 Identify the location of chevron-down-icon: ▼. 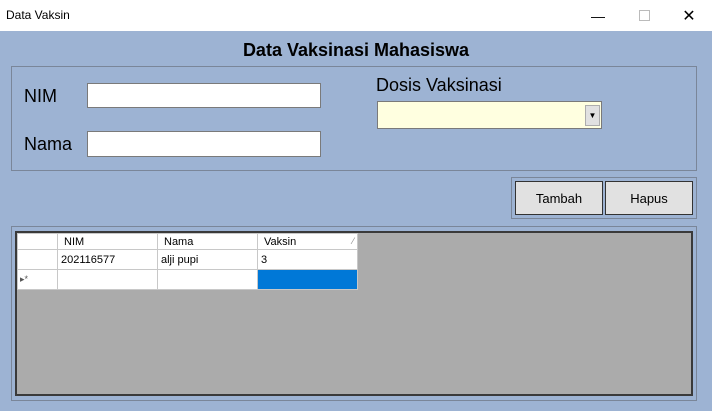
(592, 115).